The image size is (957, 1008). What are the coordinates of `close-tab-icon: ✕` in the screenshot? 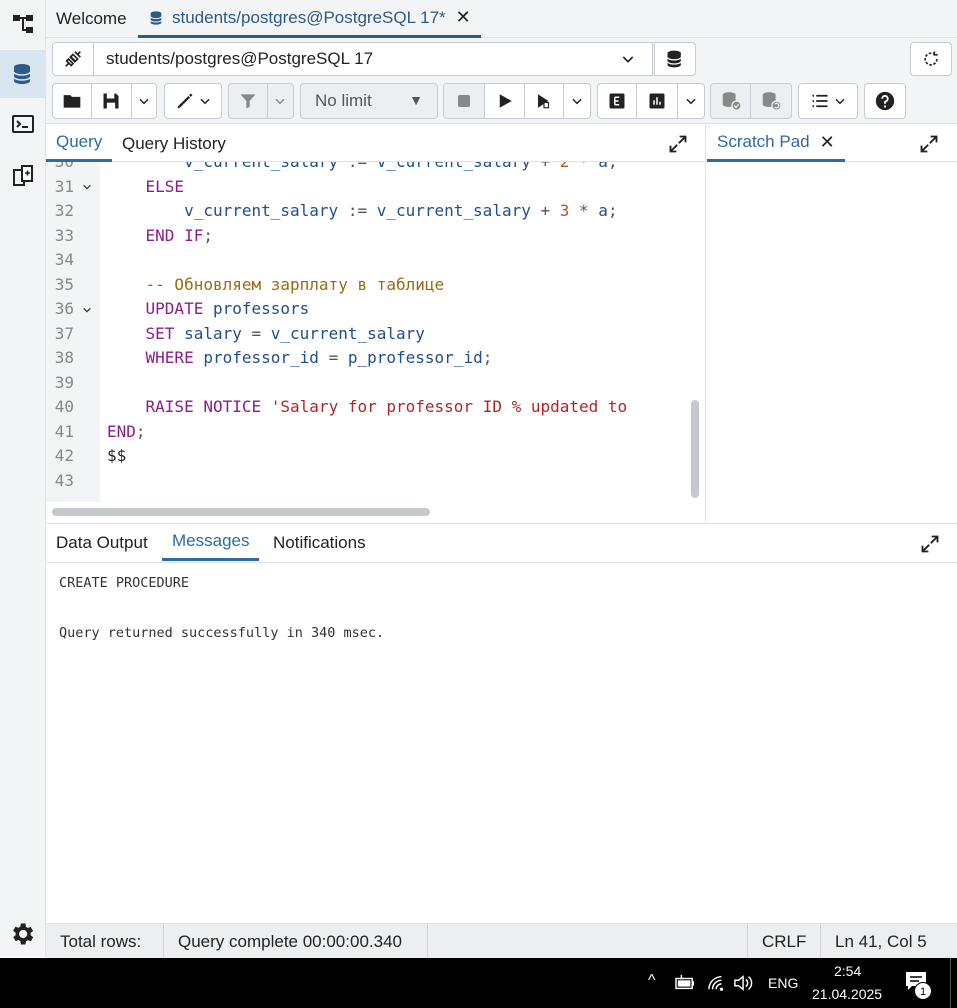 It's located at (463, 17).